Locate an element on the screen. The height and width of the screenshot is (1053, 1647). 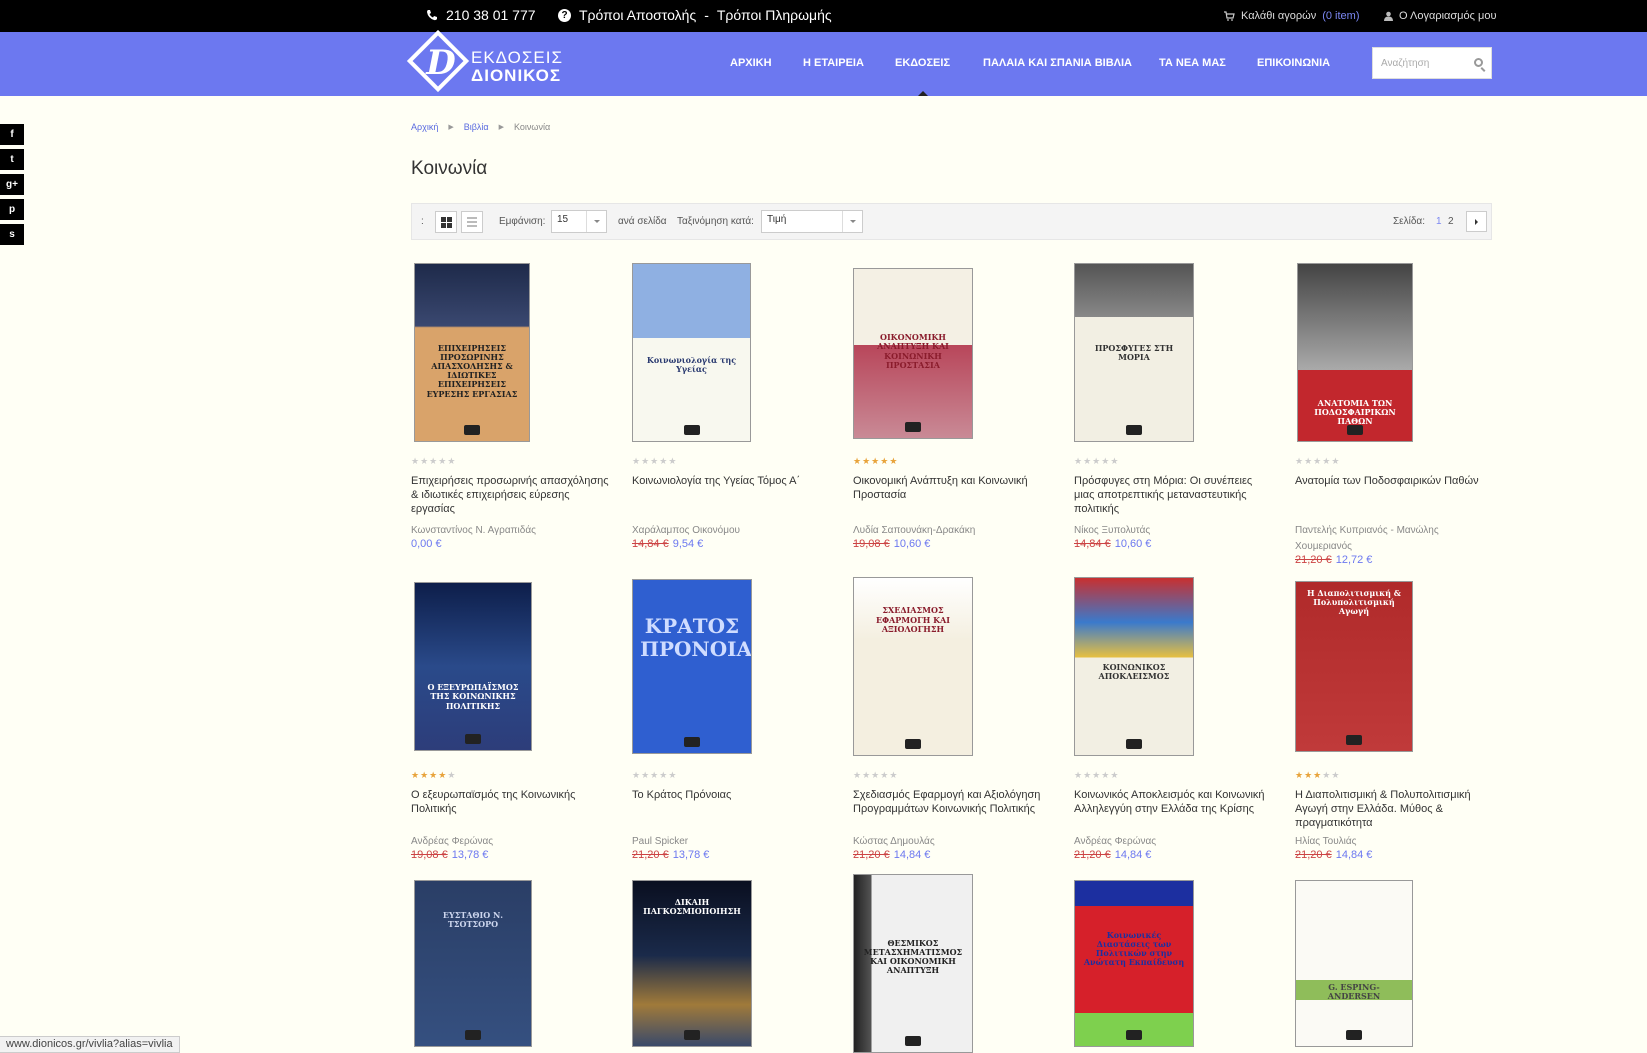
sort-select: Τιμή is located at coordinates (812, 221).